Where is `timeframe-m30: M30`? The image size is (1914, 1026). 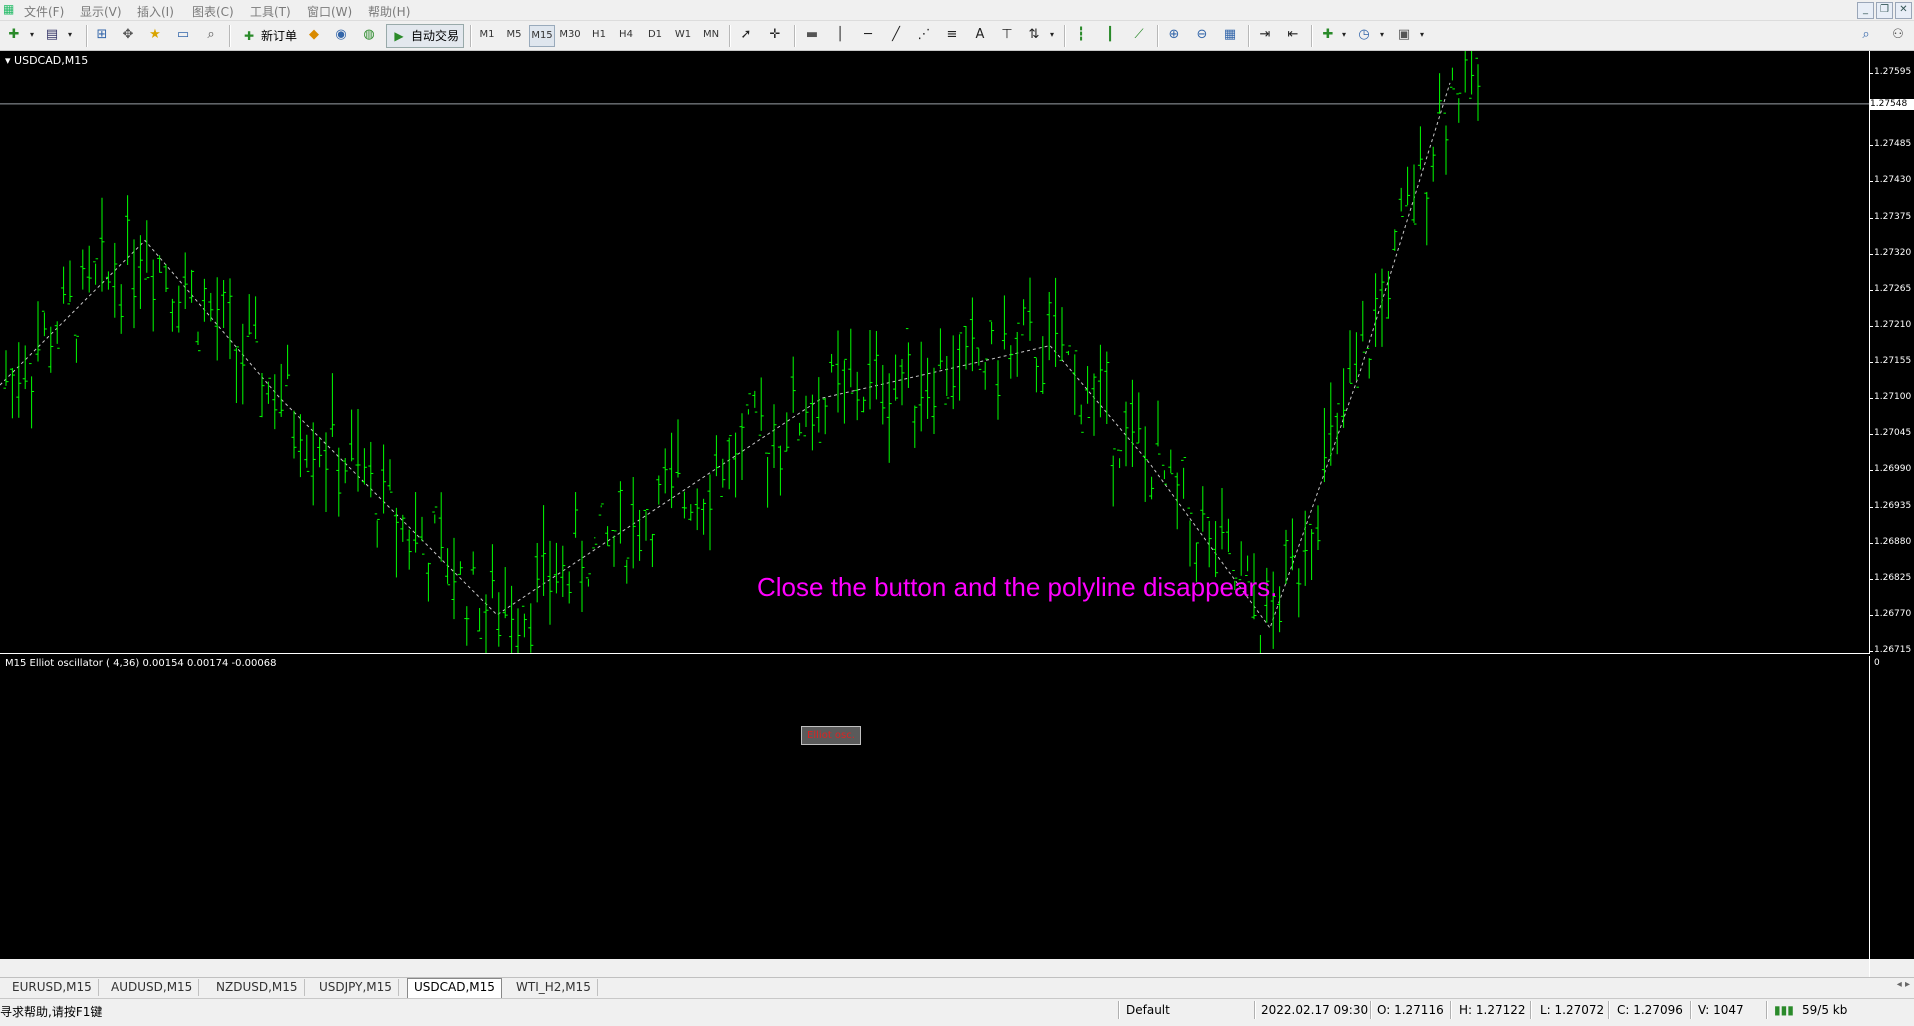 timeframe-m30: M30 is located at coordinates (570, 35).